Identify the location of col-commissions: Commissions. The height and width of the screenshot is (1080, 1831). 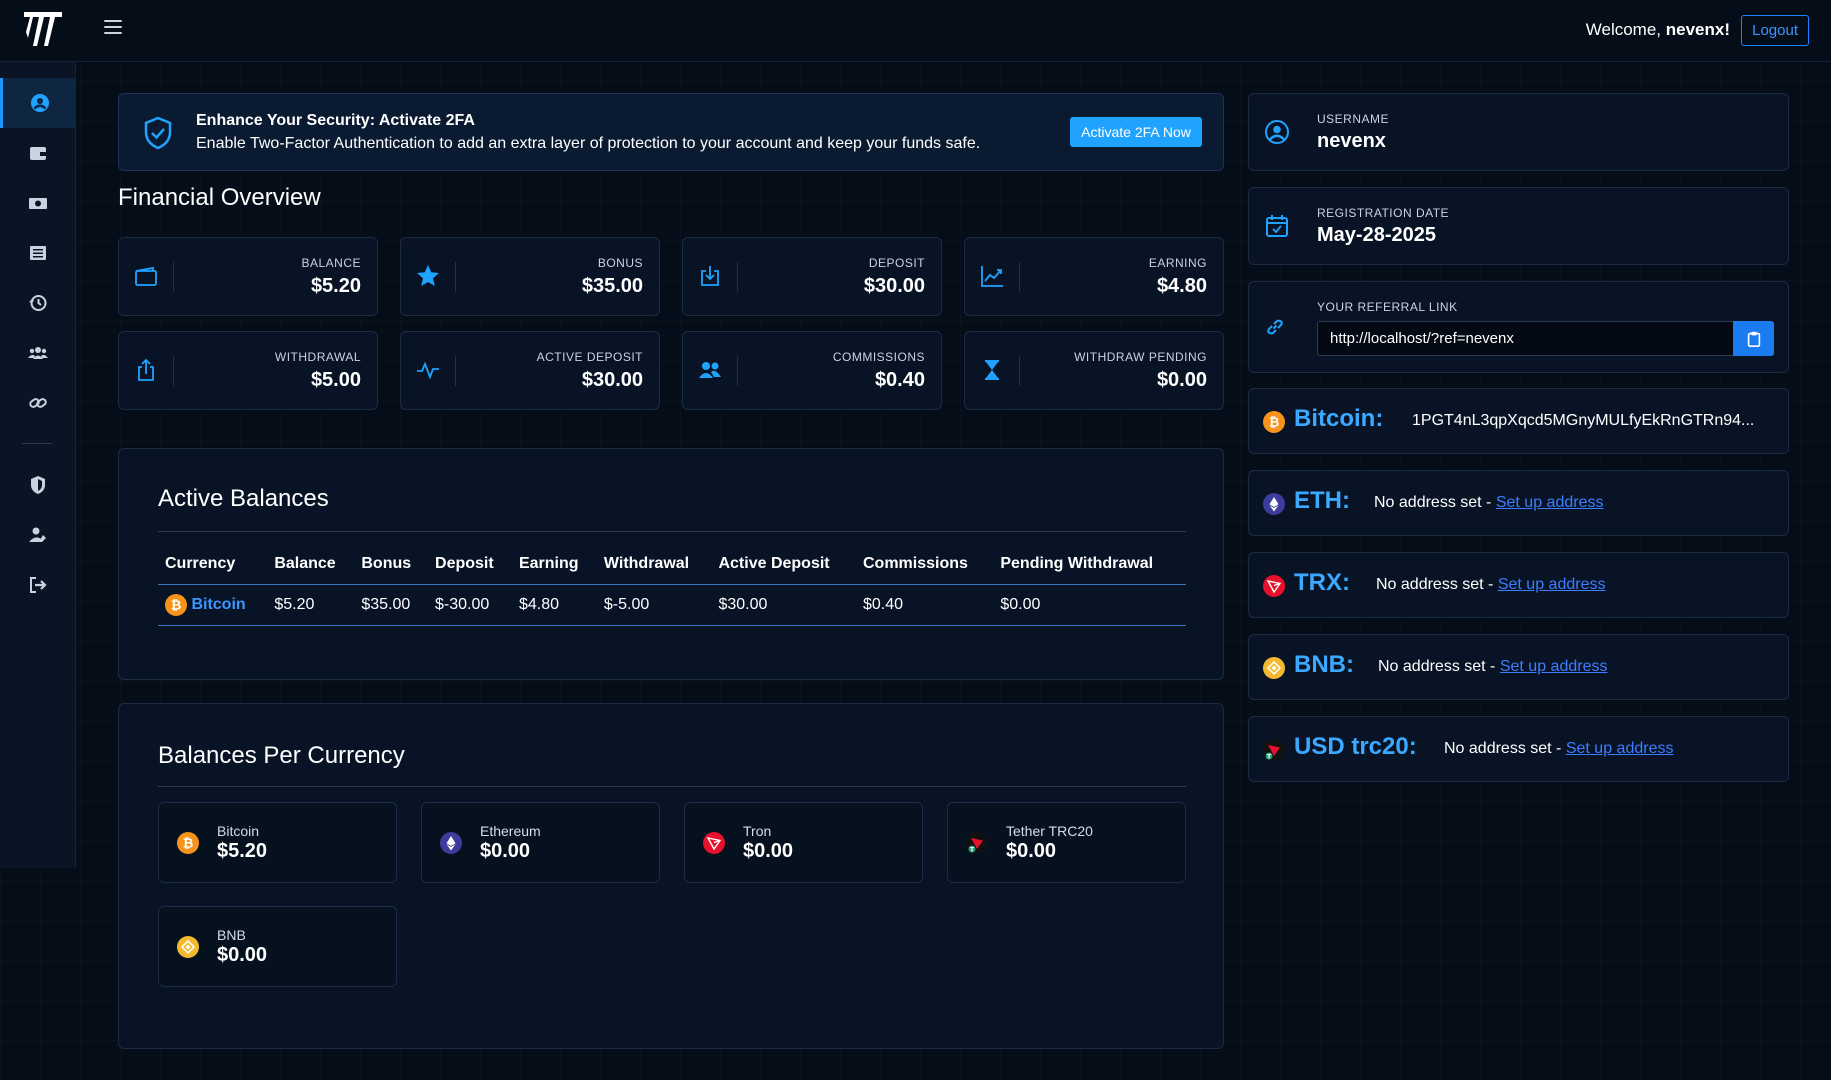
(925, 564).